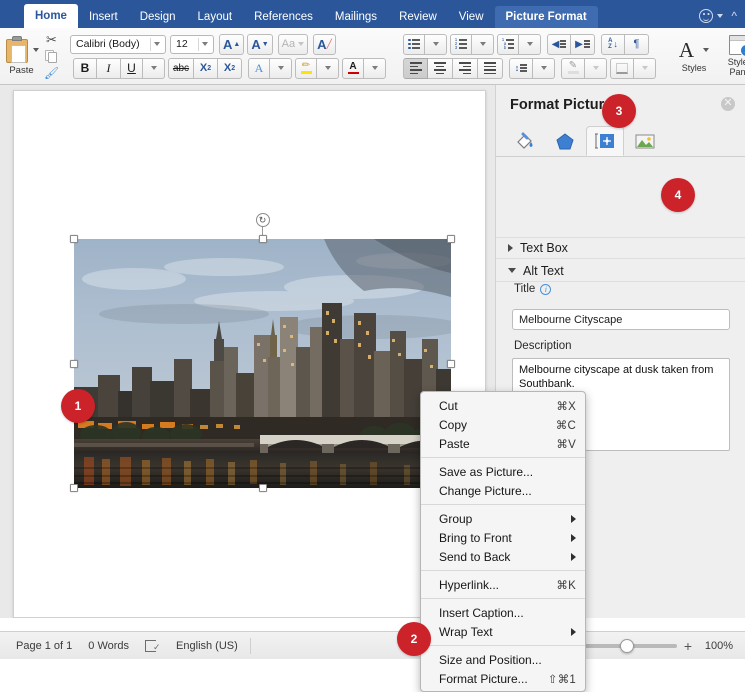 The image size is (745, 692). I want to click on tab-home: Home, so click(51, 16).